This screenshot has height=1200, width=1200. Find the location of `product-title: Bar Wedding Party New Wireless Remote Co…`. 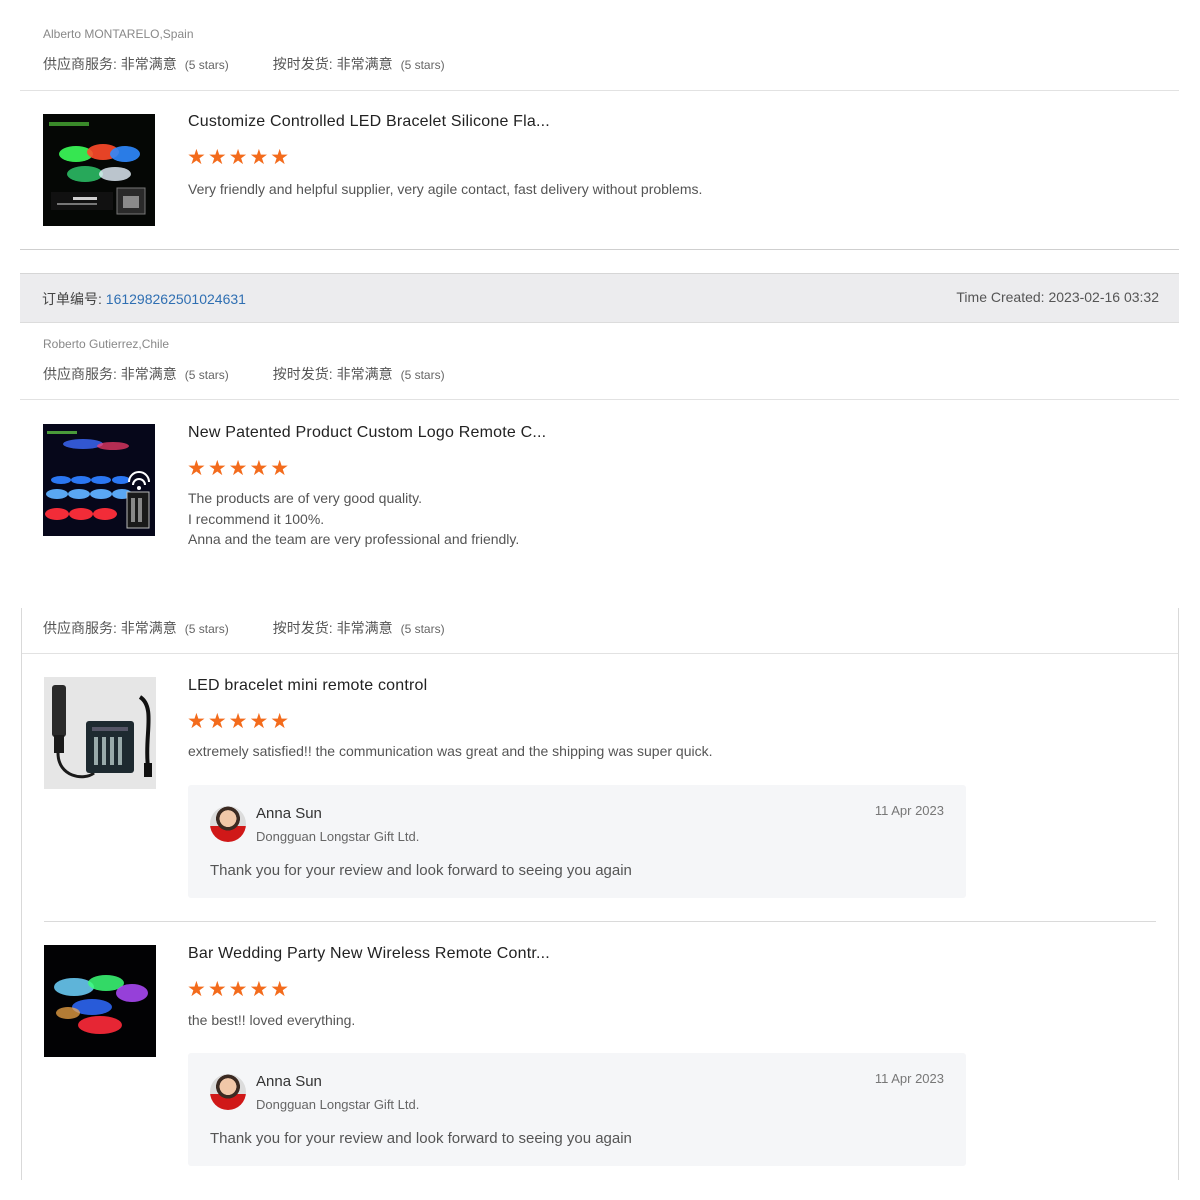

product-title: Bar Wedding Party New Wireless Remote Co… is located at coordinates (369, 954).